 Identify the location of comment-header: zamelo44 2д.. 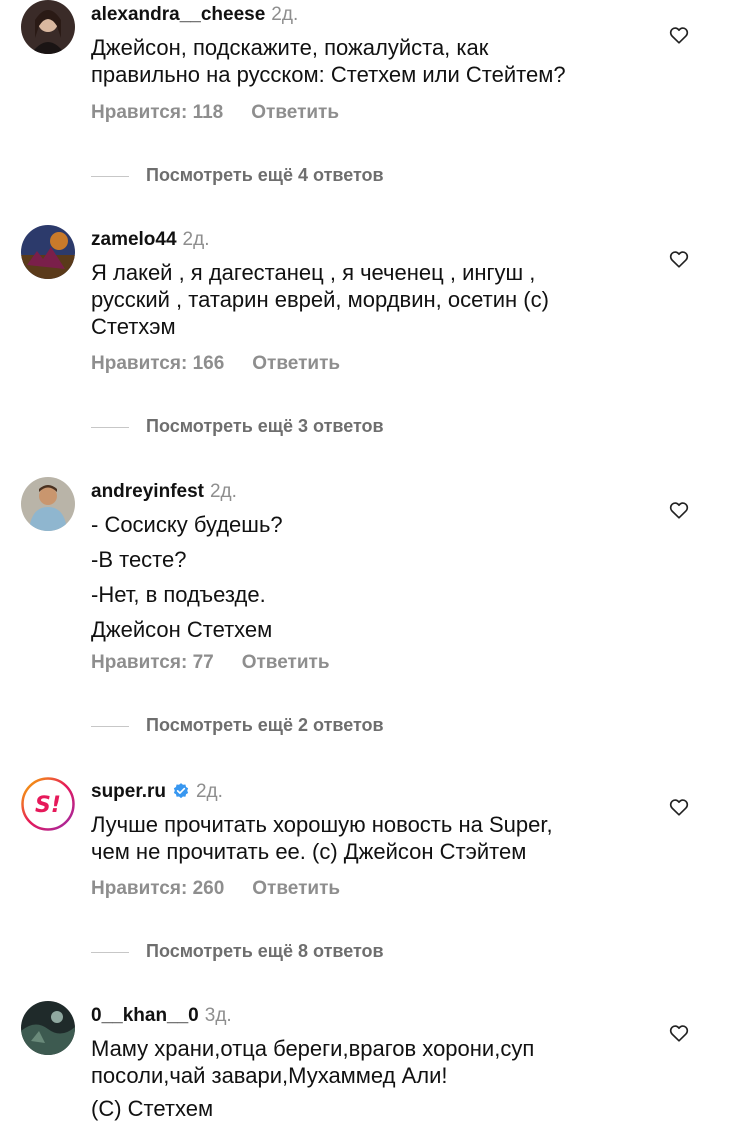
(150, 240).